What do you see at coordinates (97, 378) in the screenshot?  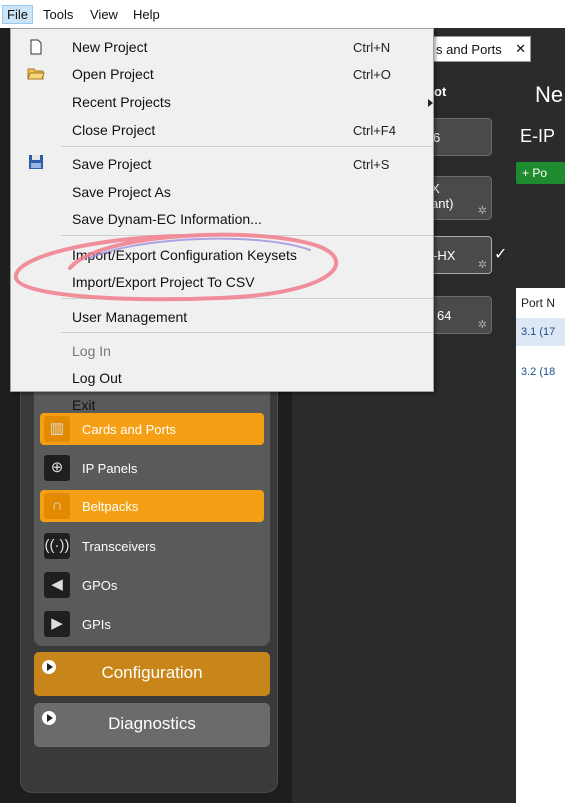 I see `menu-item-log-out: Log Out` at bounding box center [97, 378].